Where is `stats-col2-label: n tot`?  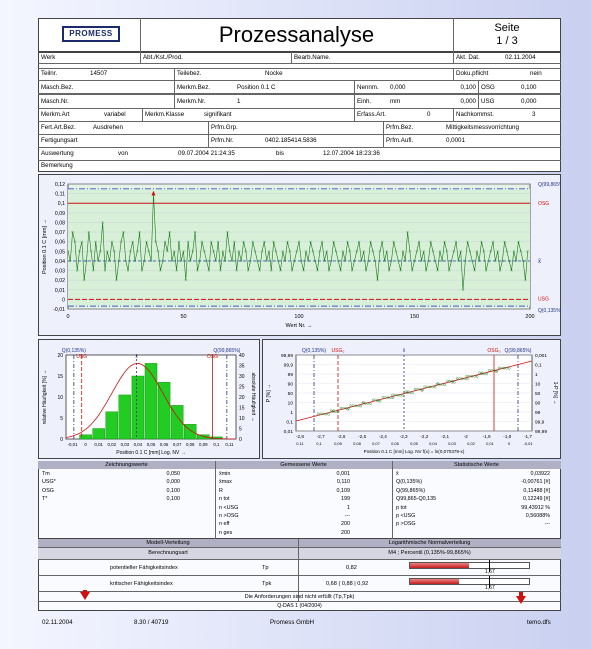 stats-col2-label: n tot is located at coordinates (224, 499).